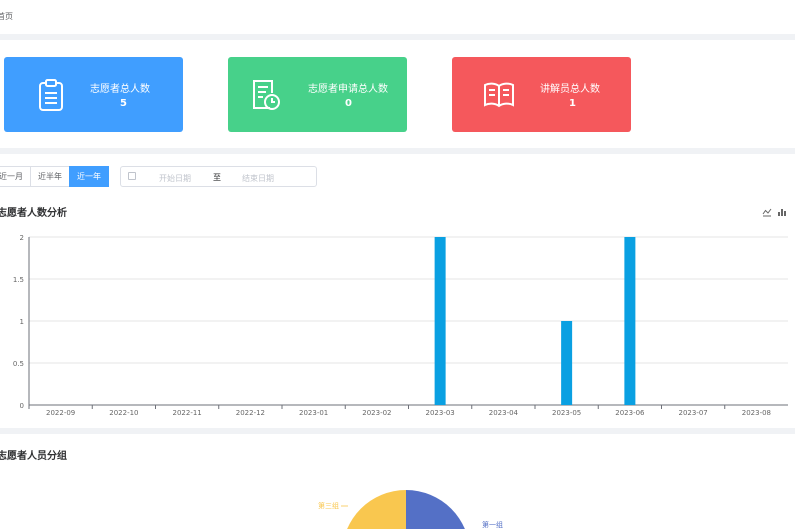  I want to click on y-tick-label: 1, so click(22, 322).